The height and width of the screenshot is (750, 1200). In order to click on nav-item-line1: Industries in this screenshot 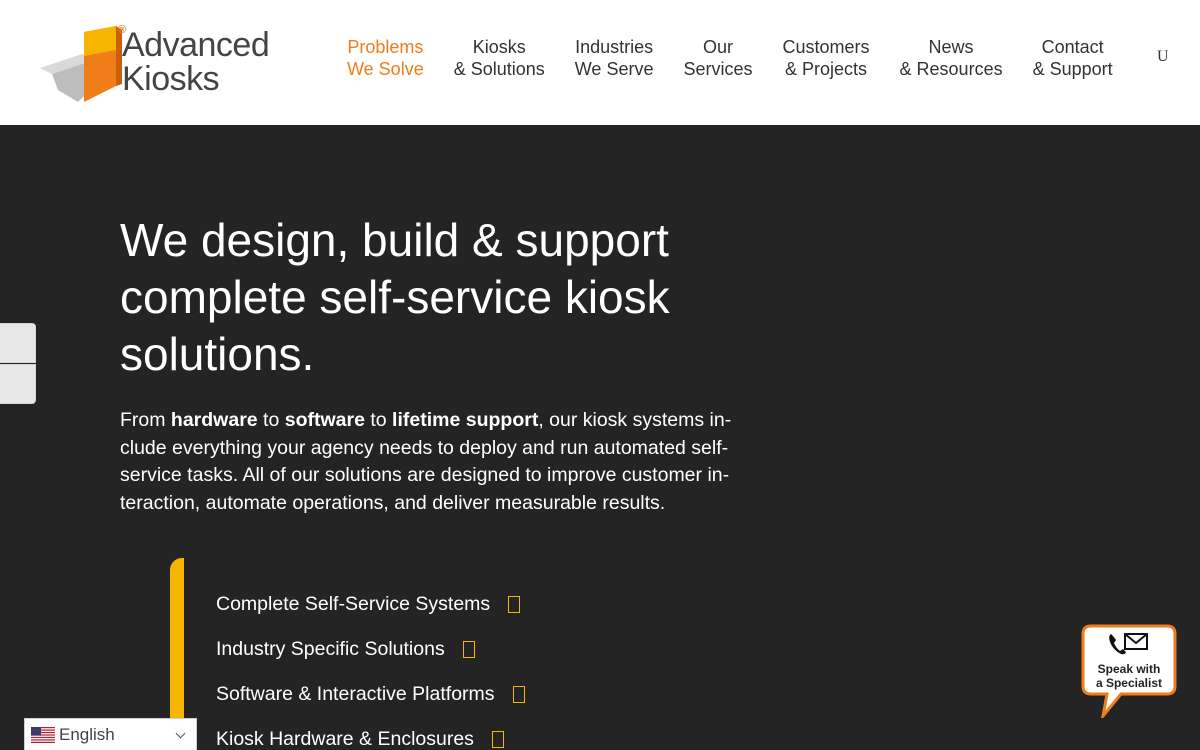, I will do `click(614, 47)`.